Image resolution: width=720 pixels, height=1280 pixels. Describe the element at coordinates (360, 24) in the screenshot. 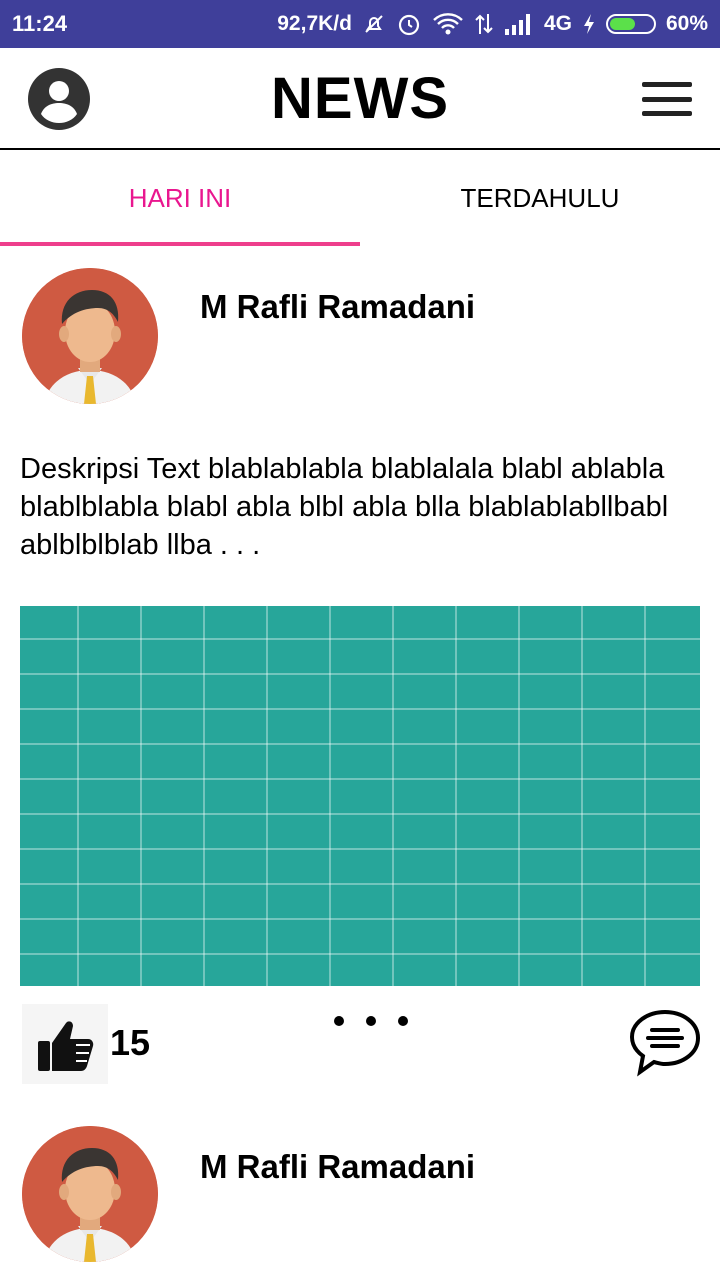

I see `status-bar: 11:24 92,7K/d 4G 60%` at that location.